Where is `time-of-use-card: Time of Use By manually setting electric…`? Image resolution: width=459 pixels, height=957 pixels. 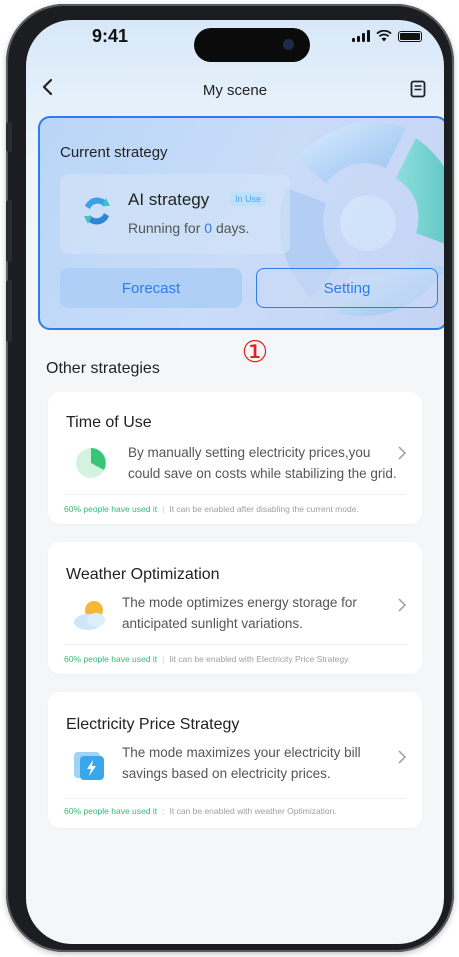
time-of-use-card: Time of Use By manually setting electric… is located at coordinates (235, 458).